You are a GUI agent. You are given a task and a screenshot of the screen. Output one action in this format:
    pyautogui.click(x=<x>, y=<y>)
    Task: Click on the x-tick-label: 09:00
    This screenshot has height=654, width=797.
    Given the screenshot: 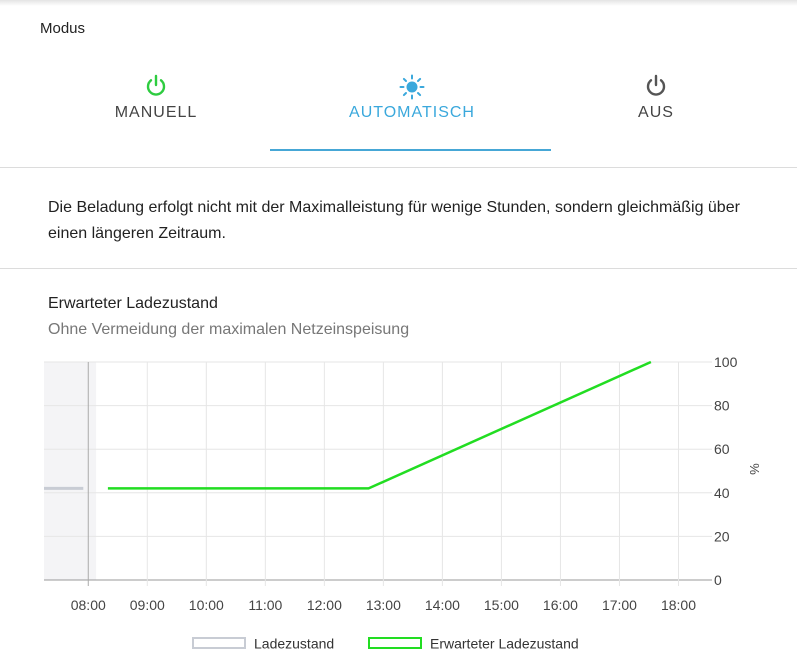 What is the action you would take?
    pyautogui.click(x=147, y=605)
    